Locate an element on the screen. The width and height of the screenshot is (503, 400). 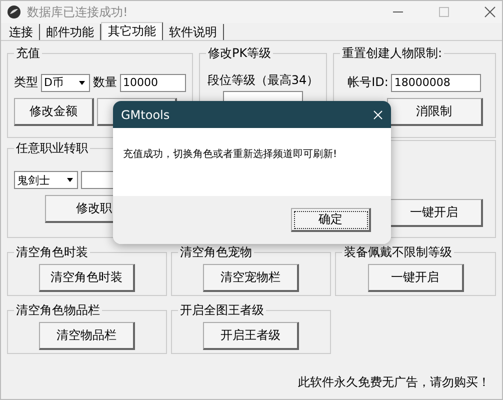
window-title: 数据库已连接成功! is located at coordinates (78, 12).